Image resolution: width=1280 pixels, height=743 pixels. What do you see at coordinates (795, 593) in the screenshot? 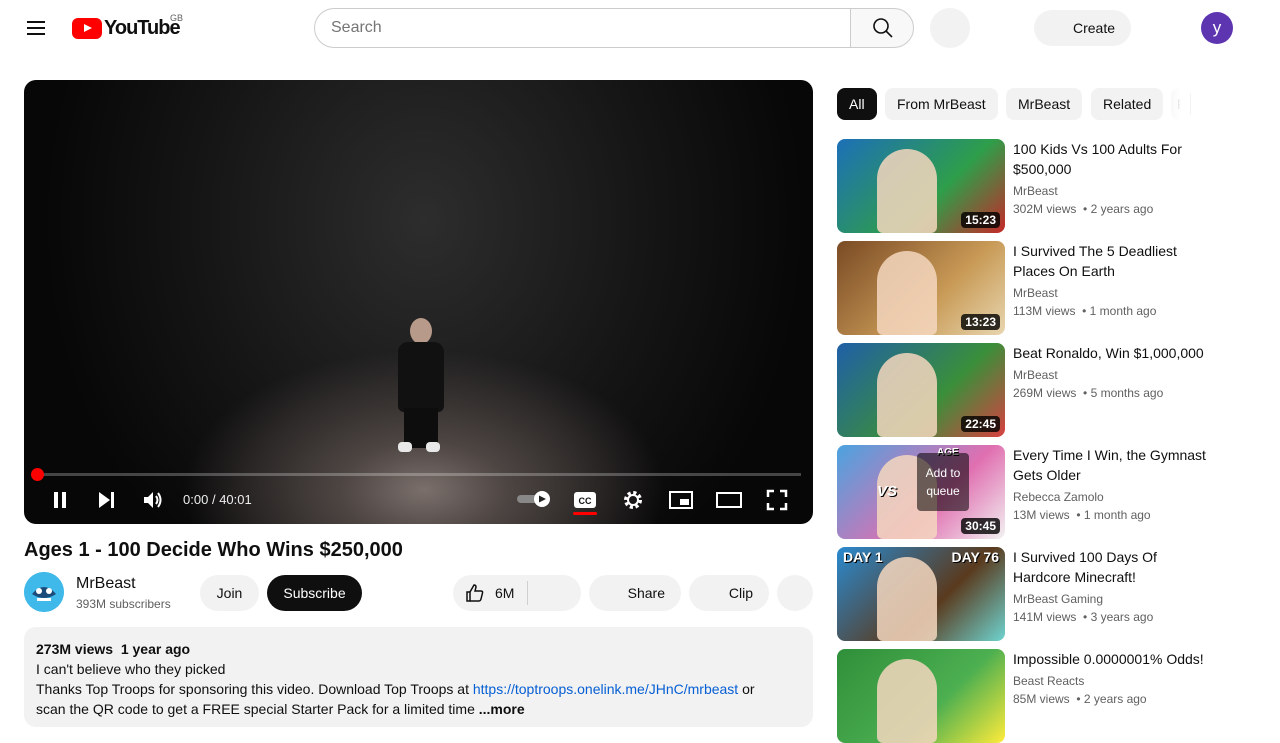
I see `more-actions-button` at bounding box center [795, 593].